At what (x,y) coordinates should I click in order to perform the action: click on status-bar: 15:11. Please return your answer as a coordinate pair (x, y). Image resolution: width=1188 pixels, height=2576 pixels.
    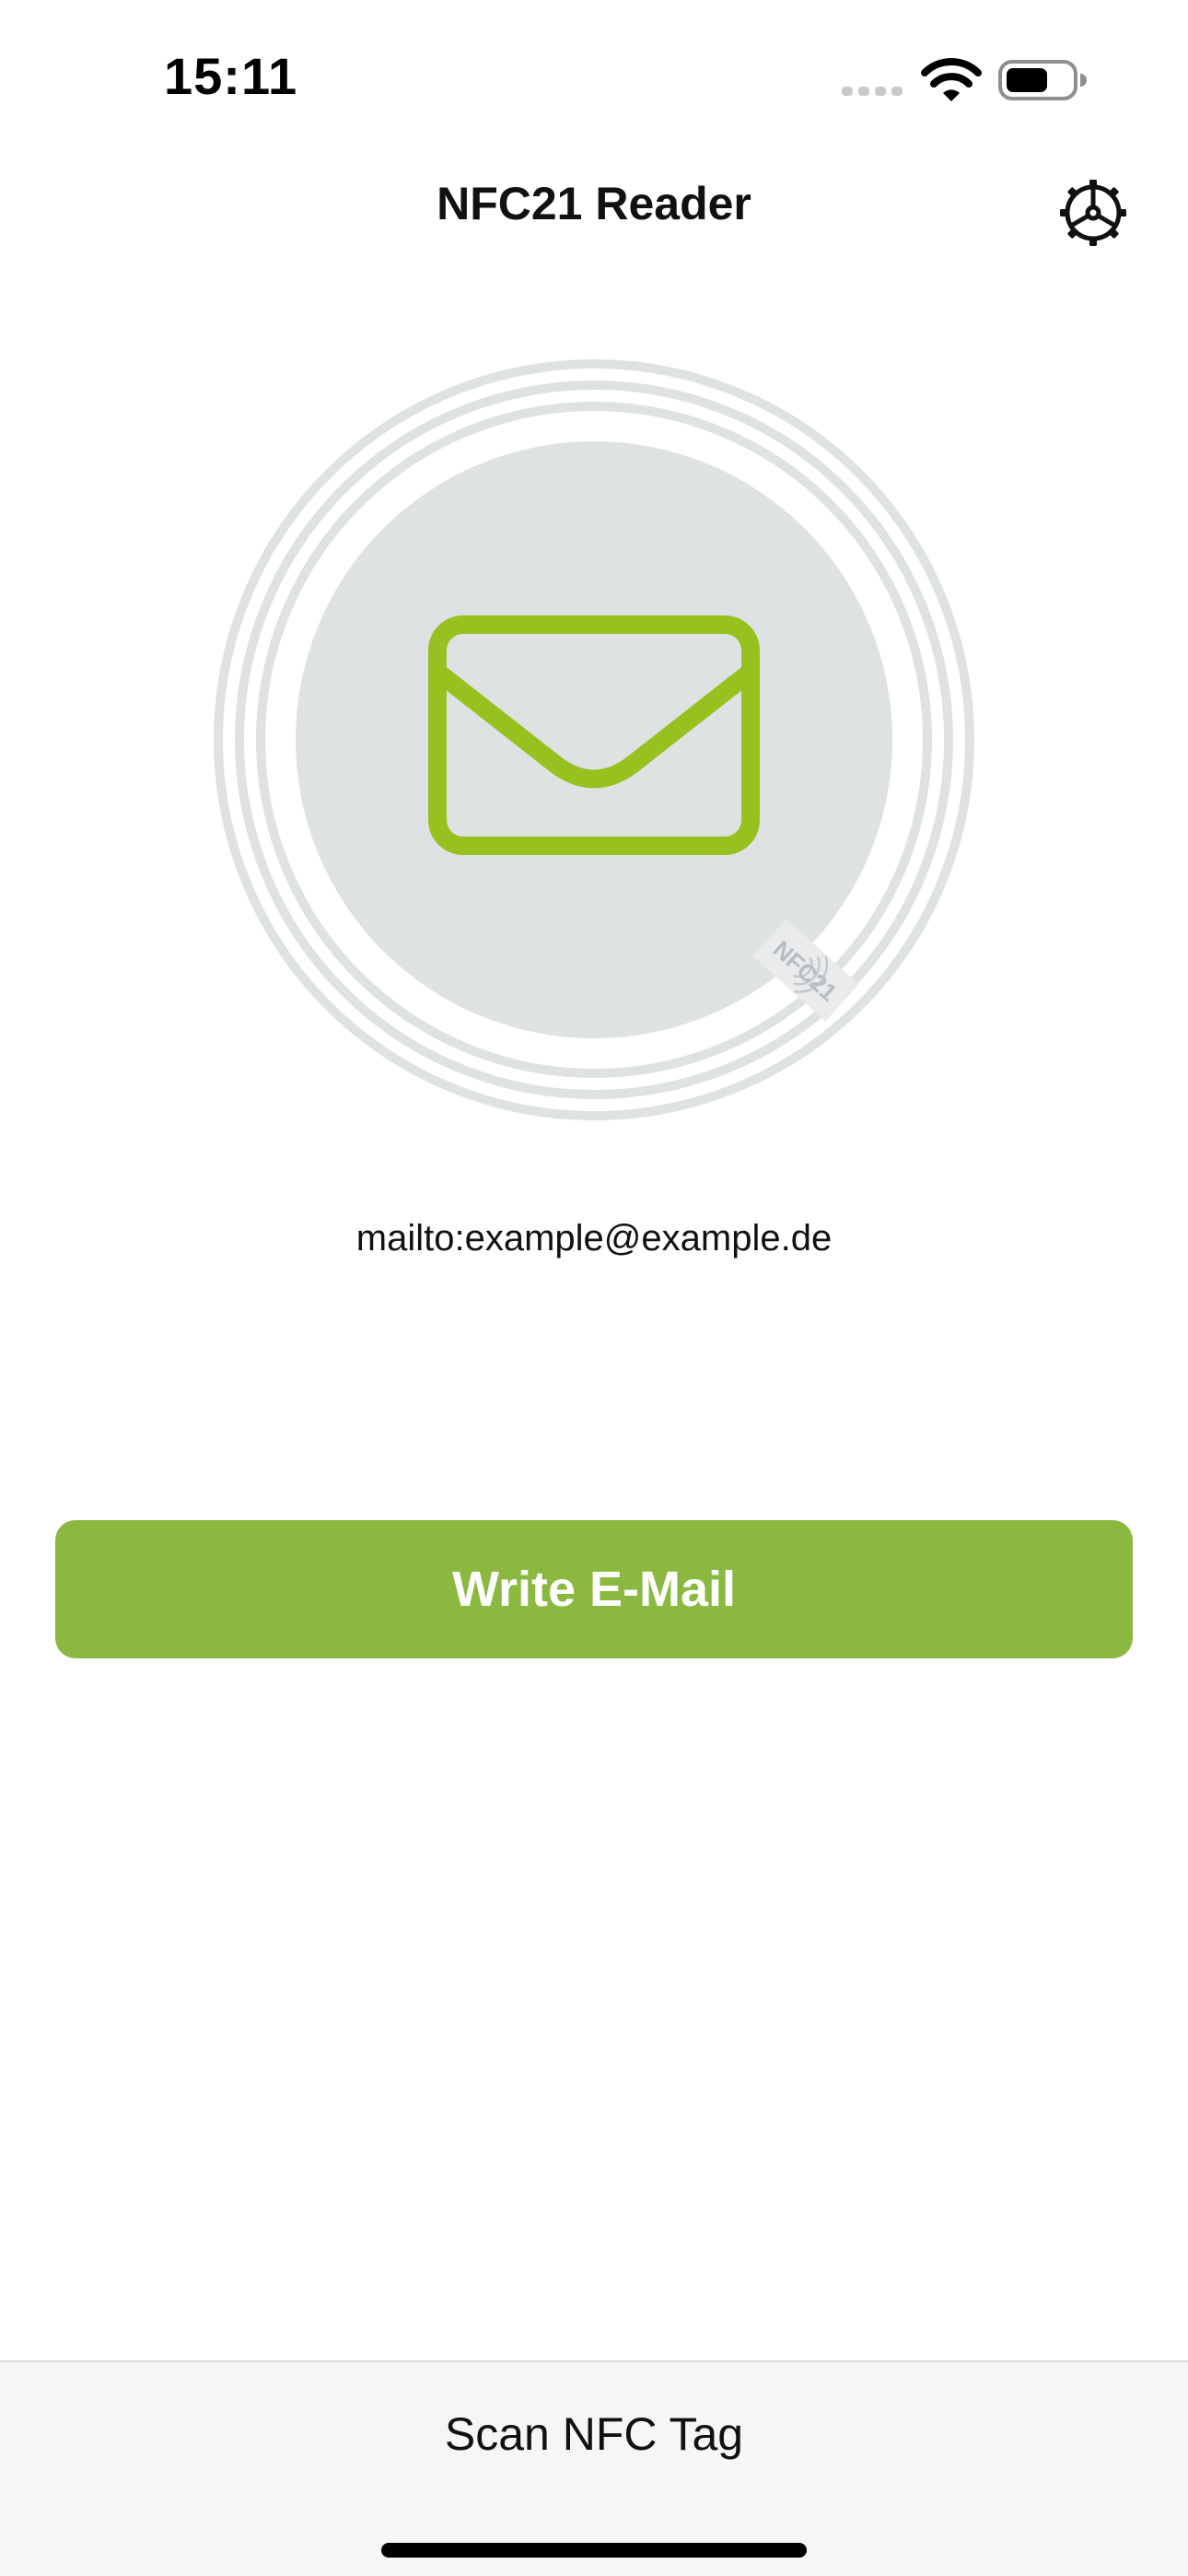
    Looking at the image, I should click on (594, 78).